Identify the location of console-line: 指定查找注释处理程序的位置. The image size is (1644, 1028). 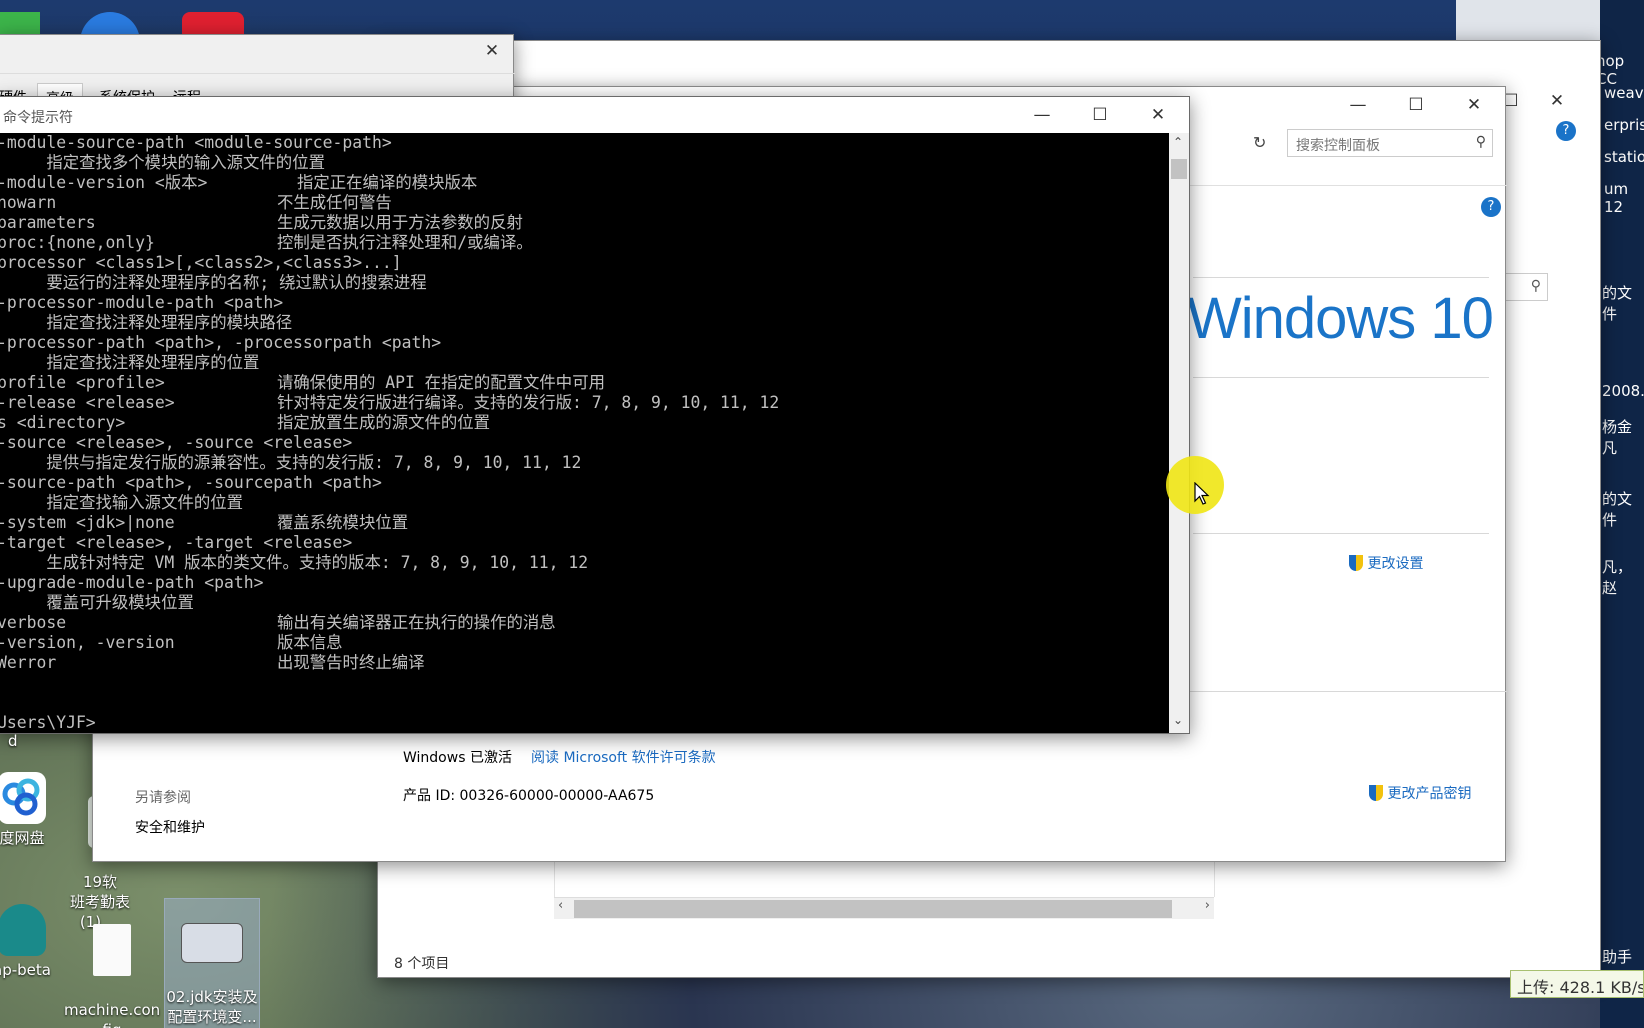
(584, 363).